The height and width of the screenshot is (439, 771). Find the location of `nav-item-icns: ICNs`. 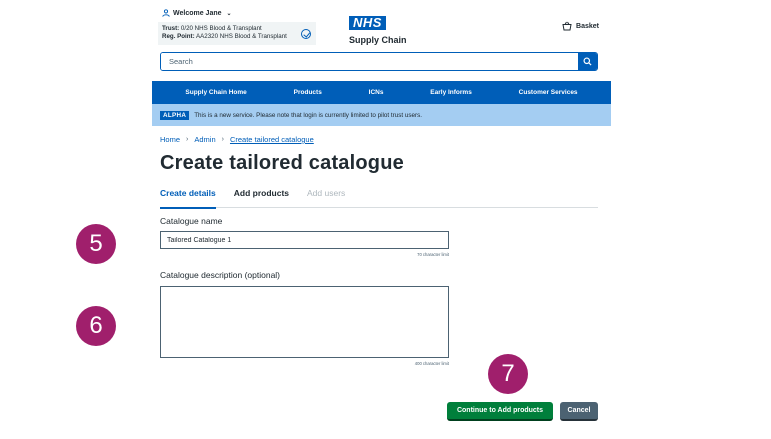

nav-item-icns: ICNs is located at coordinates (376, 92).